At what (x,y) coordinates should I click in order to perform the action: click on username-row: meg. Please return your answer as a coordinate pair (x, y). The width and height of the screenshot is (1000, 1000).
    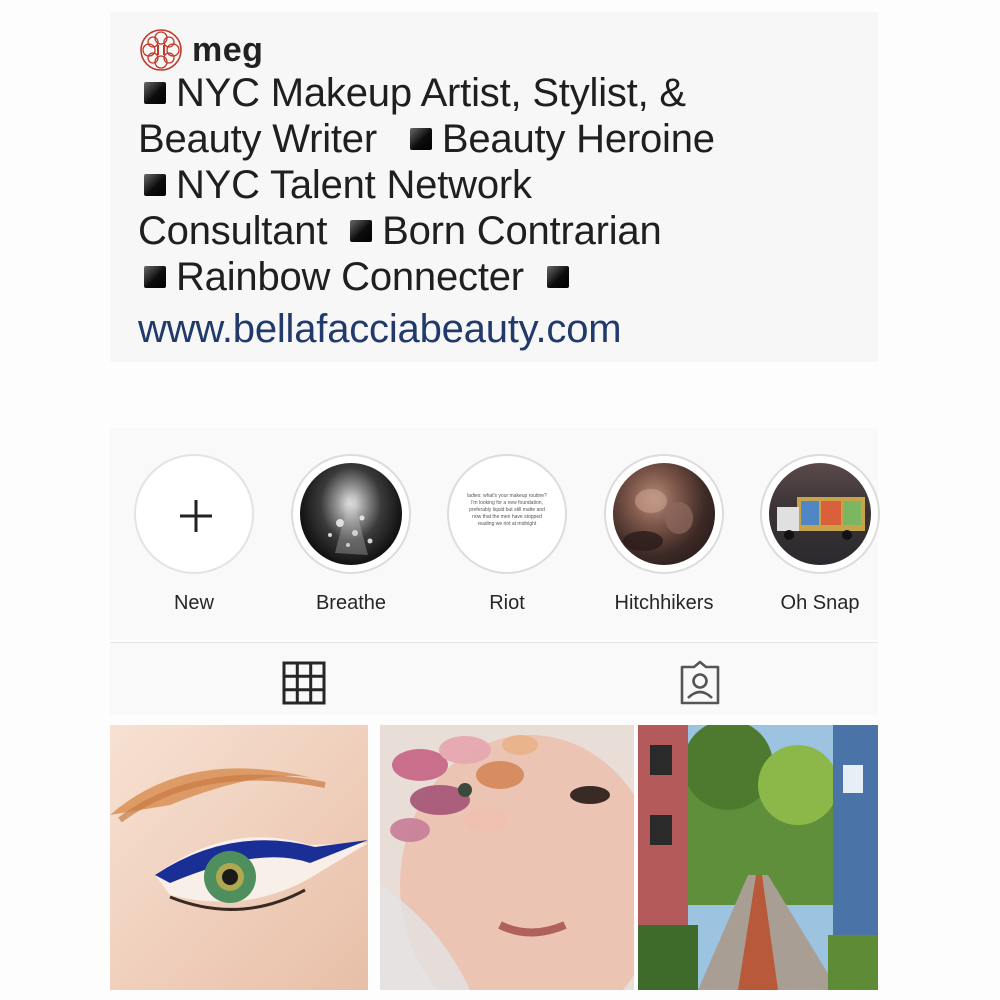
    Looking at the image, I should click on (200, 50).